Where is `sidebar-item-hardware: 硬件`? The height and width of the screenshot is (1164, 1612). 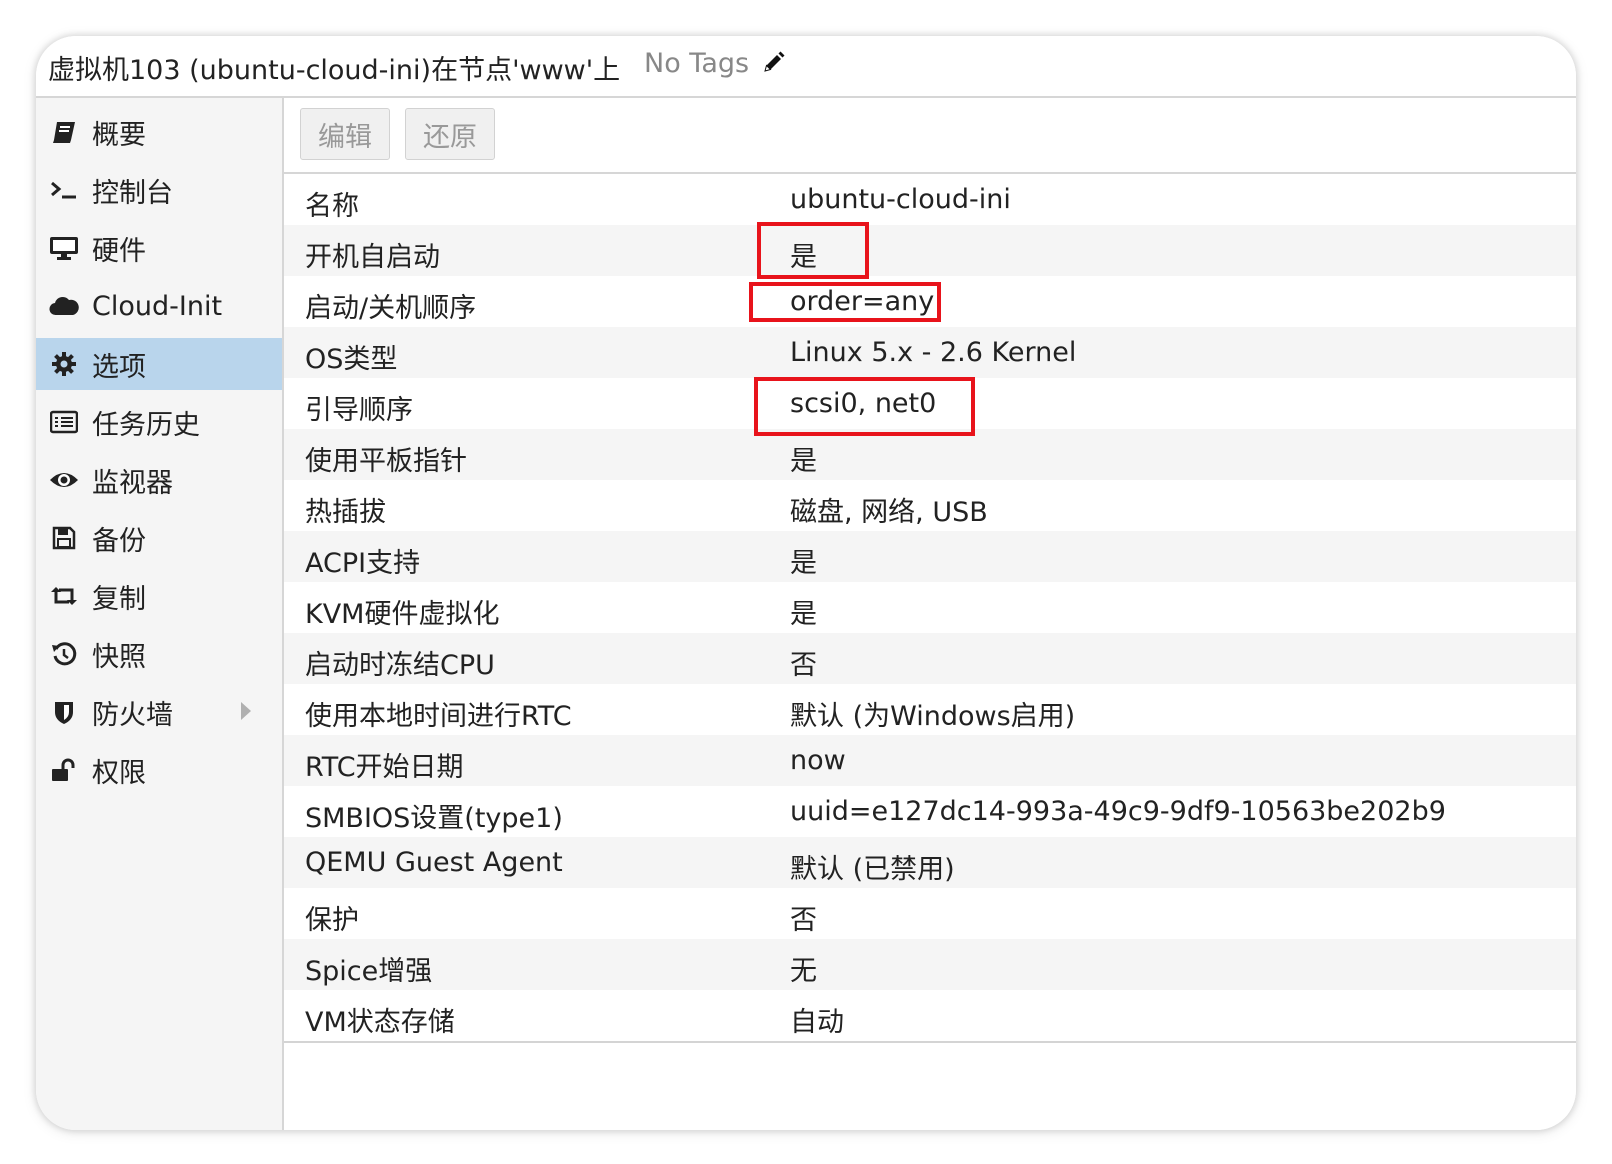
sidebar-item-hardware: 硬件 is located at coordinates (159, 248).